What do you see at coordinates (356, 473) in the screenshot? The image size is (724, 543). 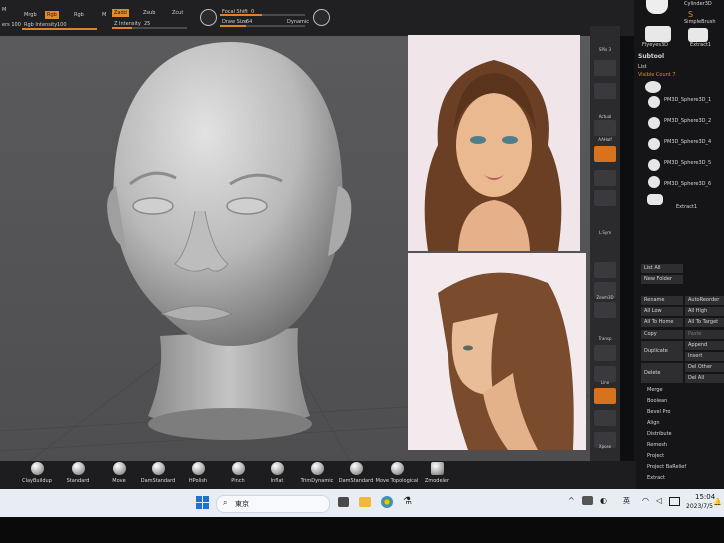 I see `brush-damstandard-2: DamStandard` at bounding box center [356, 473].